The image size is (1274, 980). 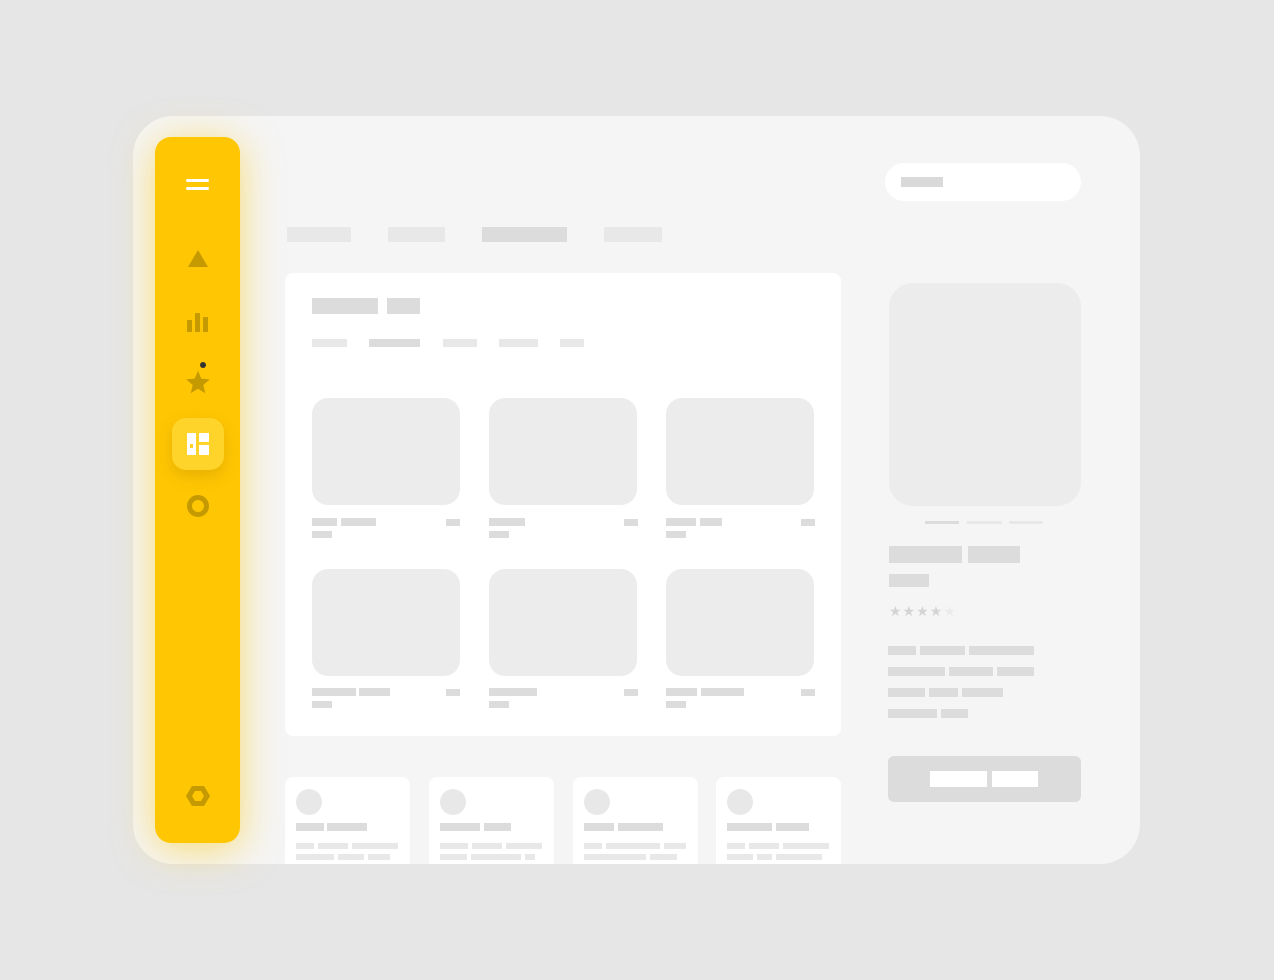 I want to click on carousel-dot-active, so click(x=942, y=522).